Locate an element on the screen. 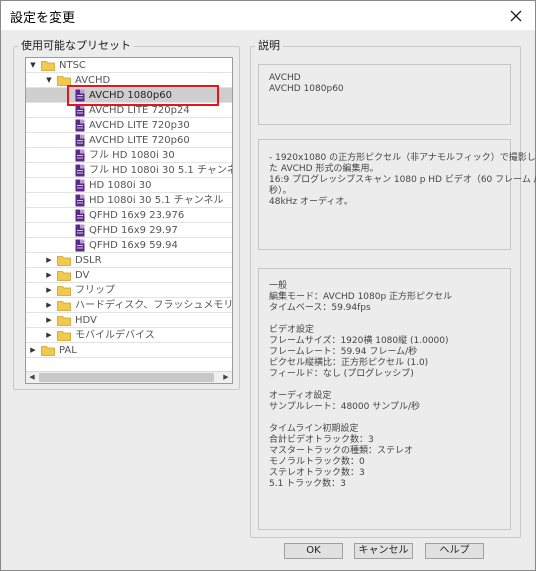 The height and width of the screenshot is (571, 536). description-line: ステレオトラック数：3 is located at coordinates (317, 473).